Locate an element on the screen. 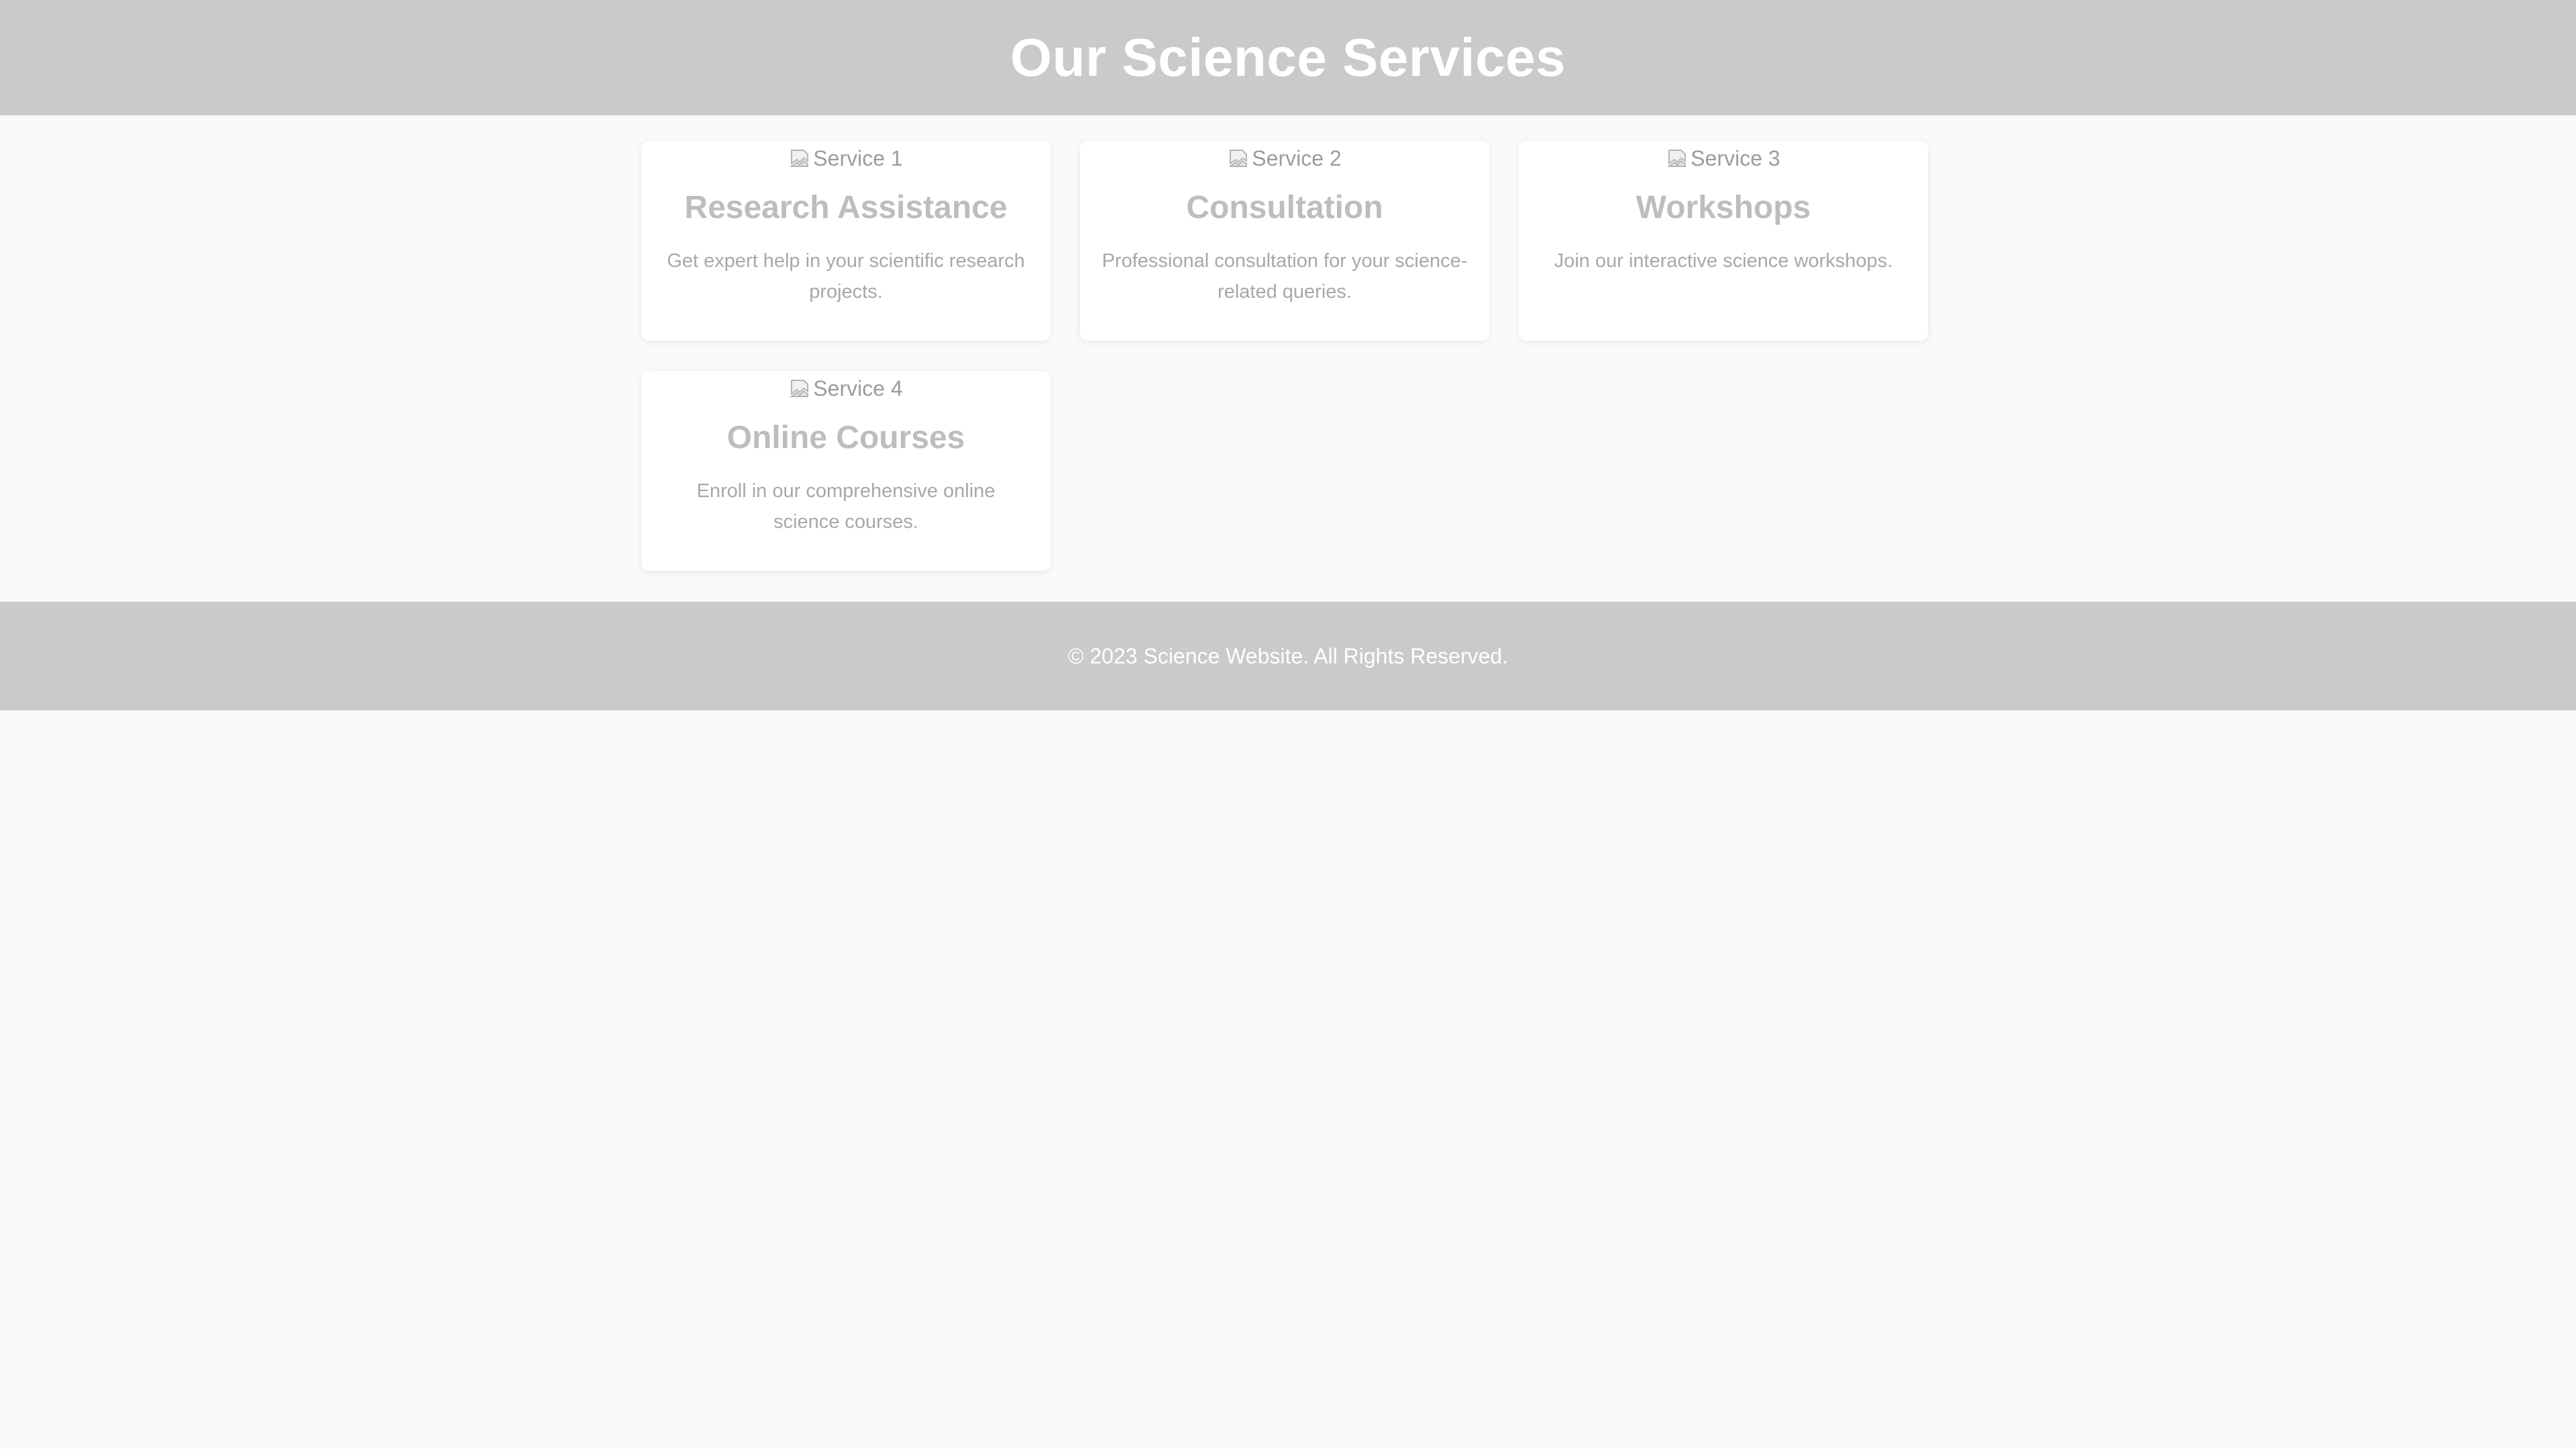 This screenshot has height=1449, width=2576. service-title: Online Courses is located at coordinates (846, 437).